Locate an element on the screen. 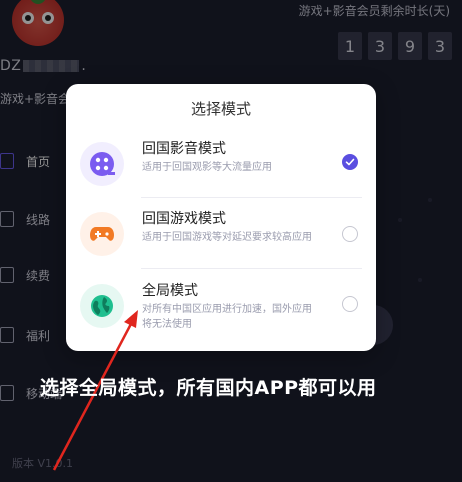 The height and width of the screenshot is (482, 462). option-description: 对所有中国区应用进行加速，国外应用将无法使用 is located at coordinates (227, 317).